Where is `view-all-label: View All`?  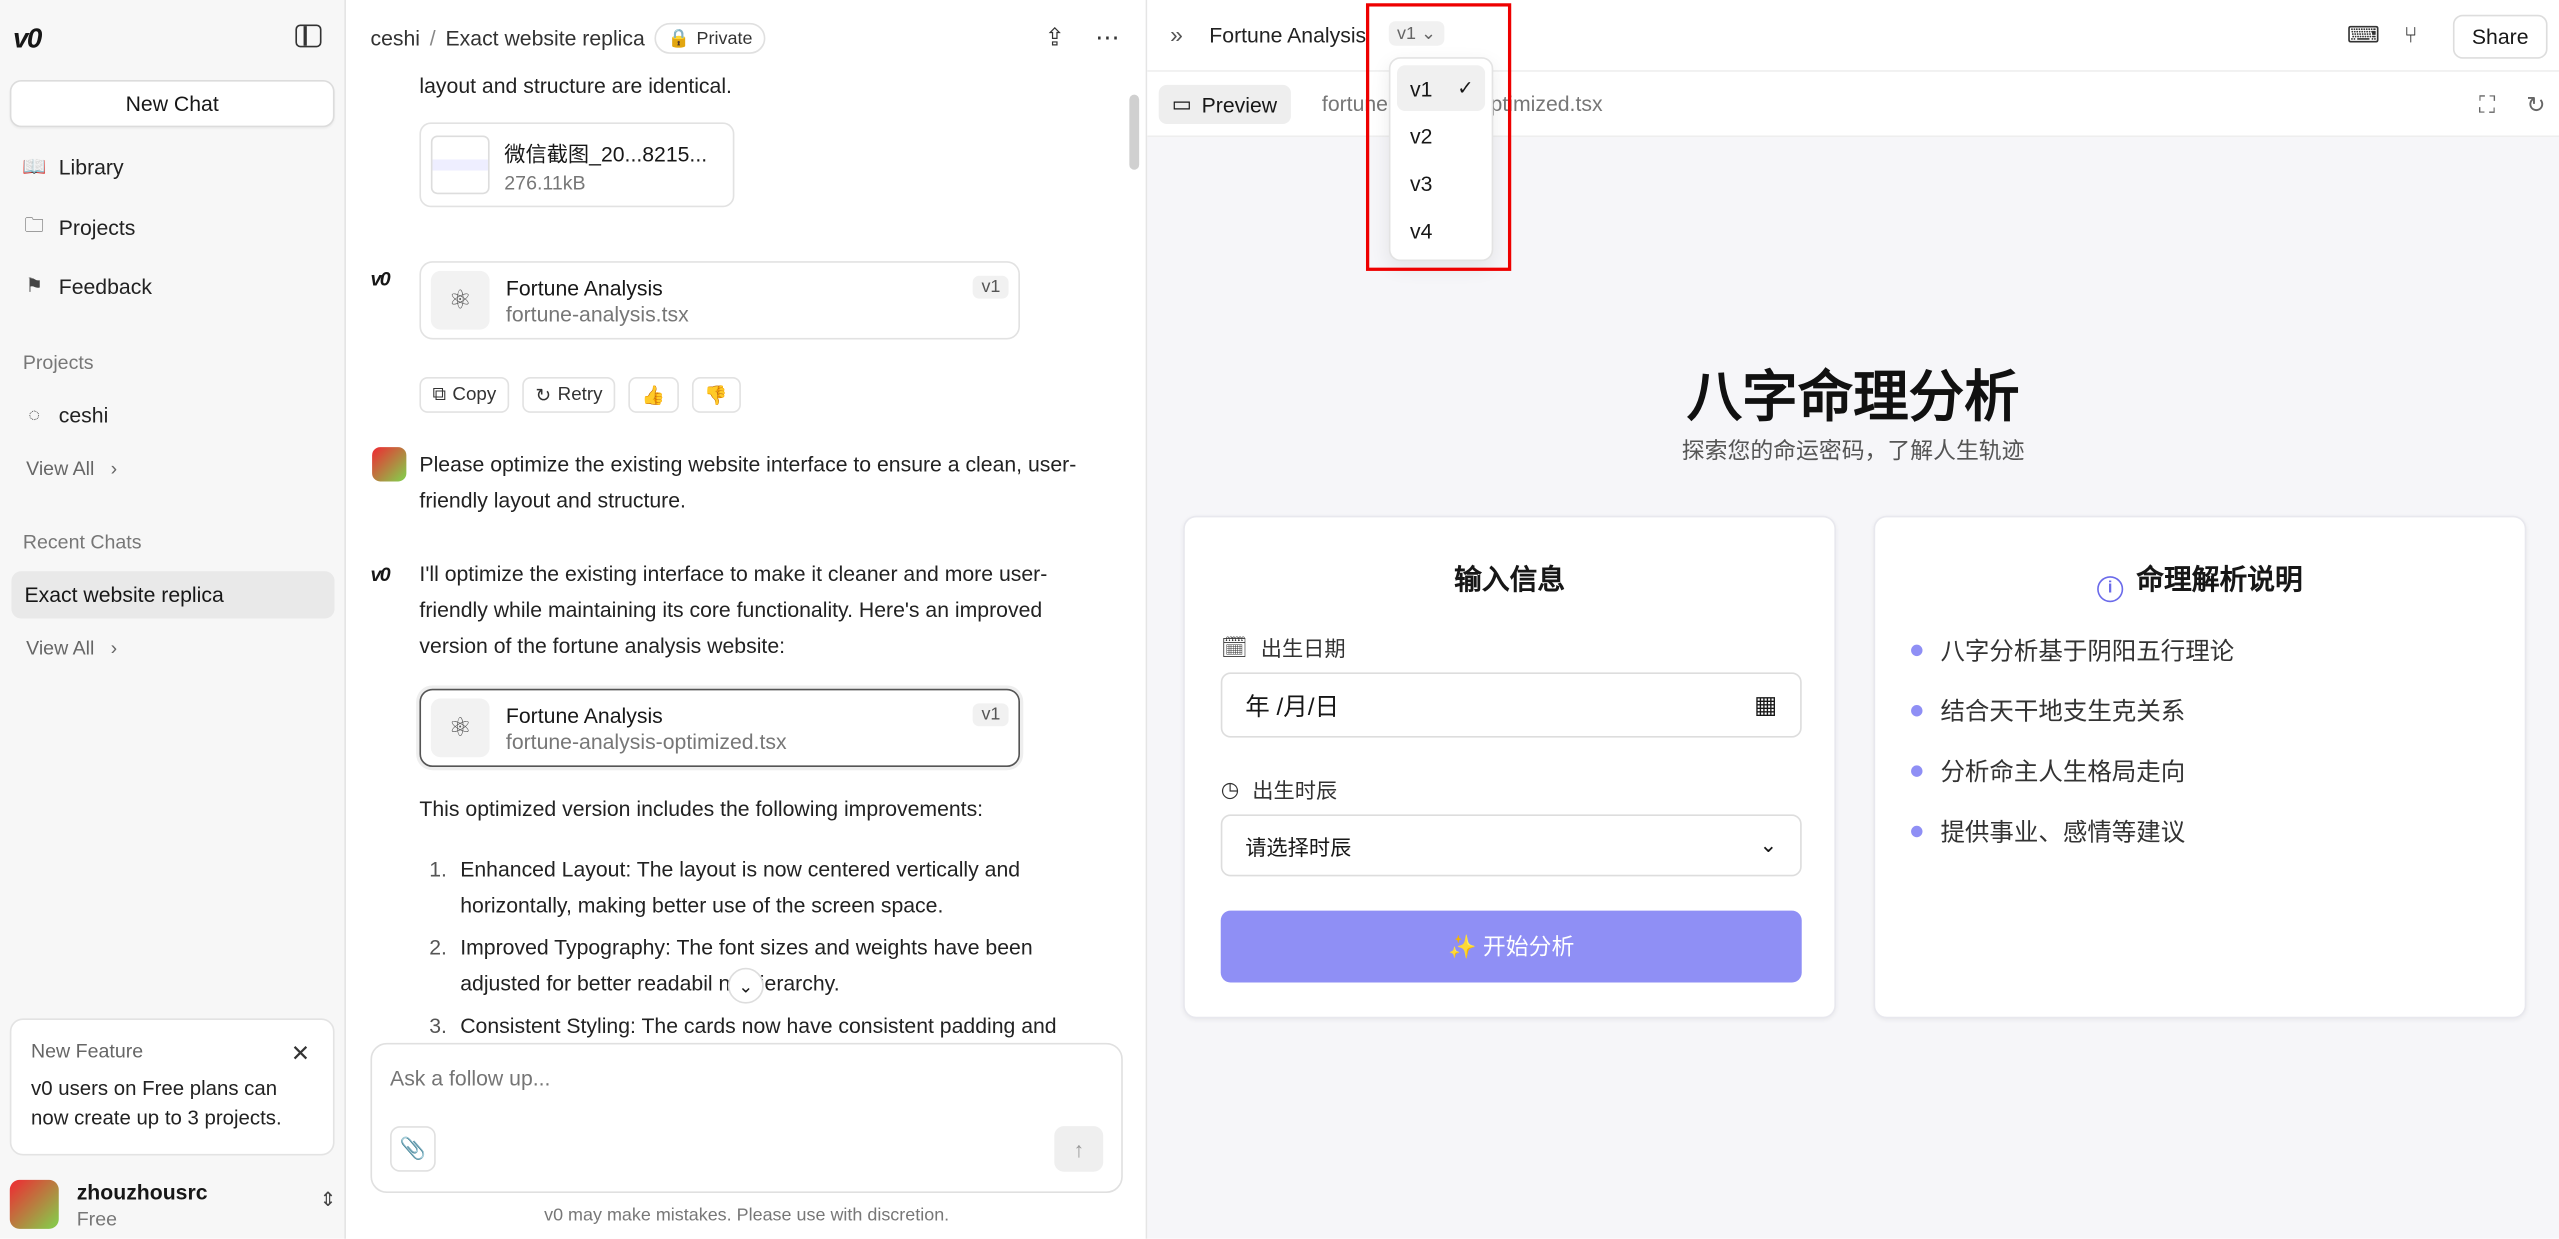
view-all-label: View All is located at coordinates (60, 648).